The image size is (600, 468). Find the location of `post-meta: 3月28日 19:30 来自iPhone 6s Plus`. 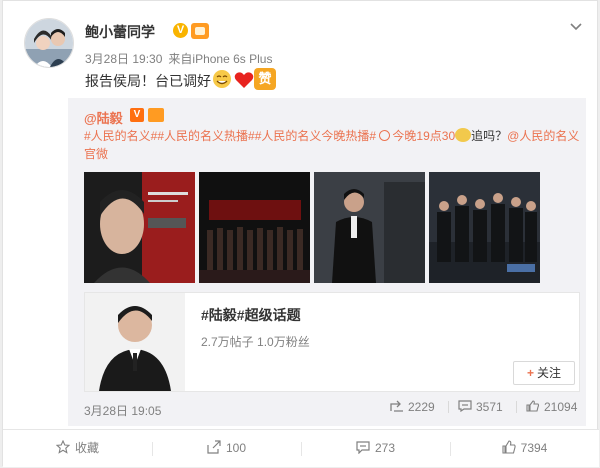

post-meta: 3月28日 19:30 来自iPhone 6s Plus is located at coordinates (178, 58).